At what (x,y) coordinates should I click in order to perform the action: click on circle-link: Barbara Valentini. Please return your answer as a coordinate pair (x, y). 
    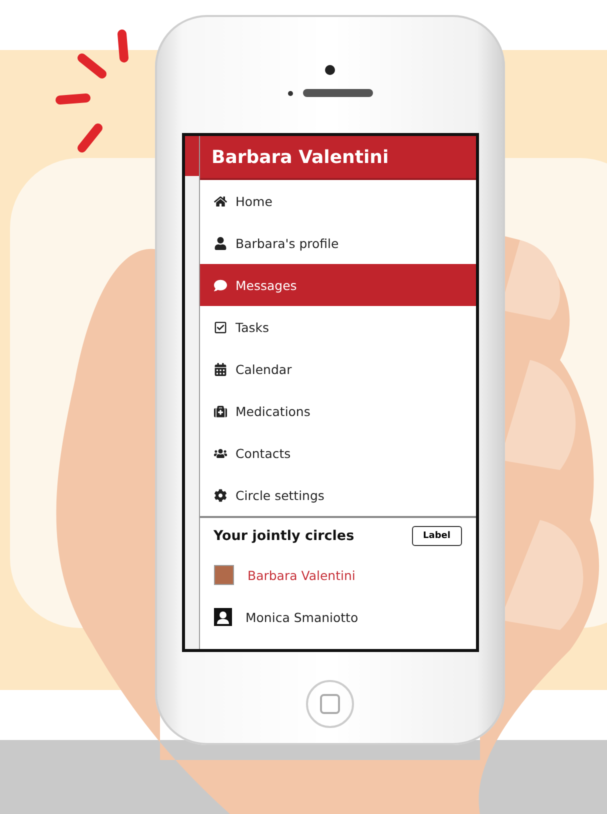
    Looking at the image, I should click on (302, 575).